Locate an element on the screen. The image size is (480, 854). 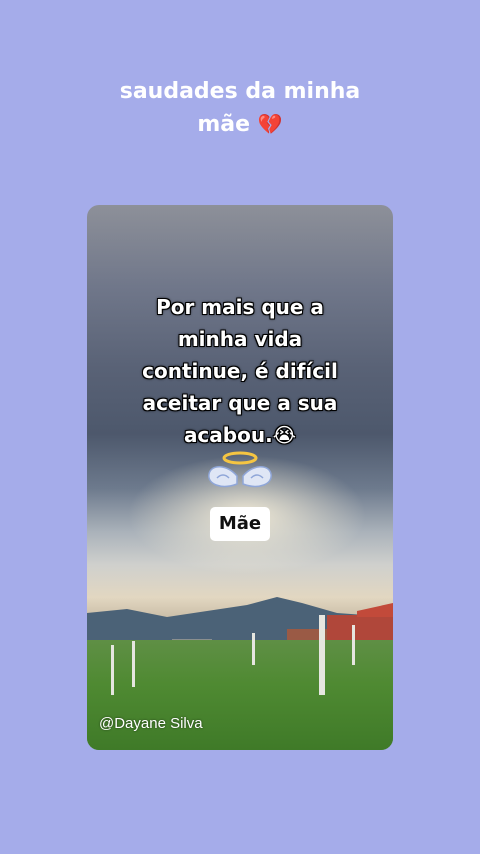
author-credit: @Dayane Silva is located at coordinates (151, 723).